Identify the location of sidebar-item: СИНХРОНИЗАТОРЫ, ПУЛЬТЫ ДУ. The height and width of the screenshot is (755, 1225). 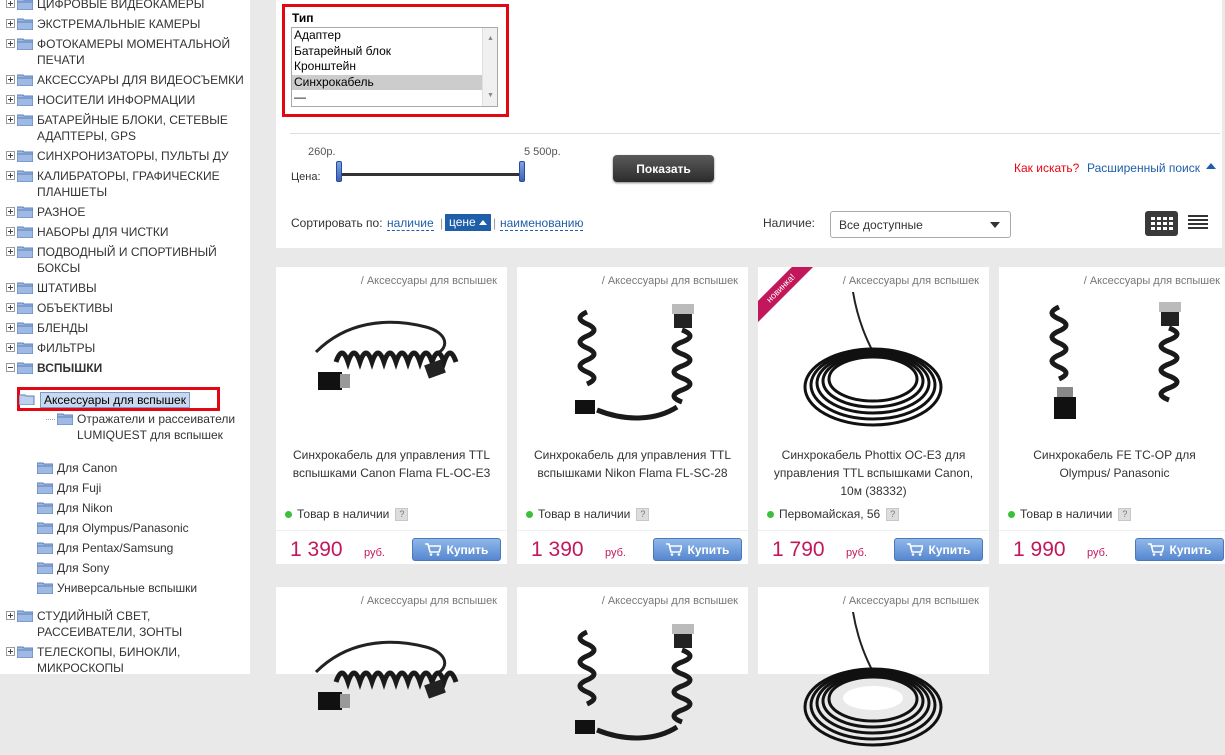
(117, 156).